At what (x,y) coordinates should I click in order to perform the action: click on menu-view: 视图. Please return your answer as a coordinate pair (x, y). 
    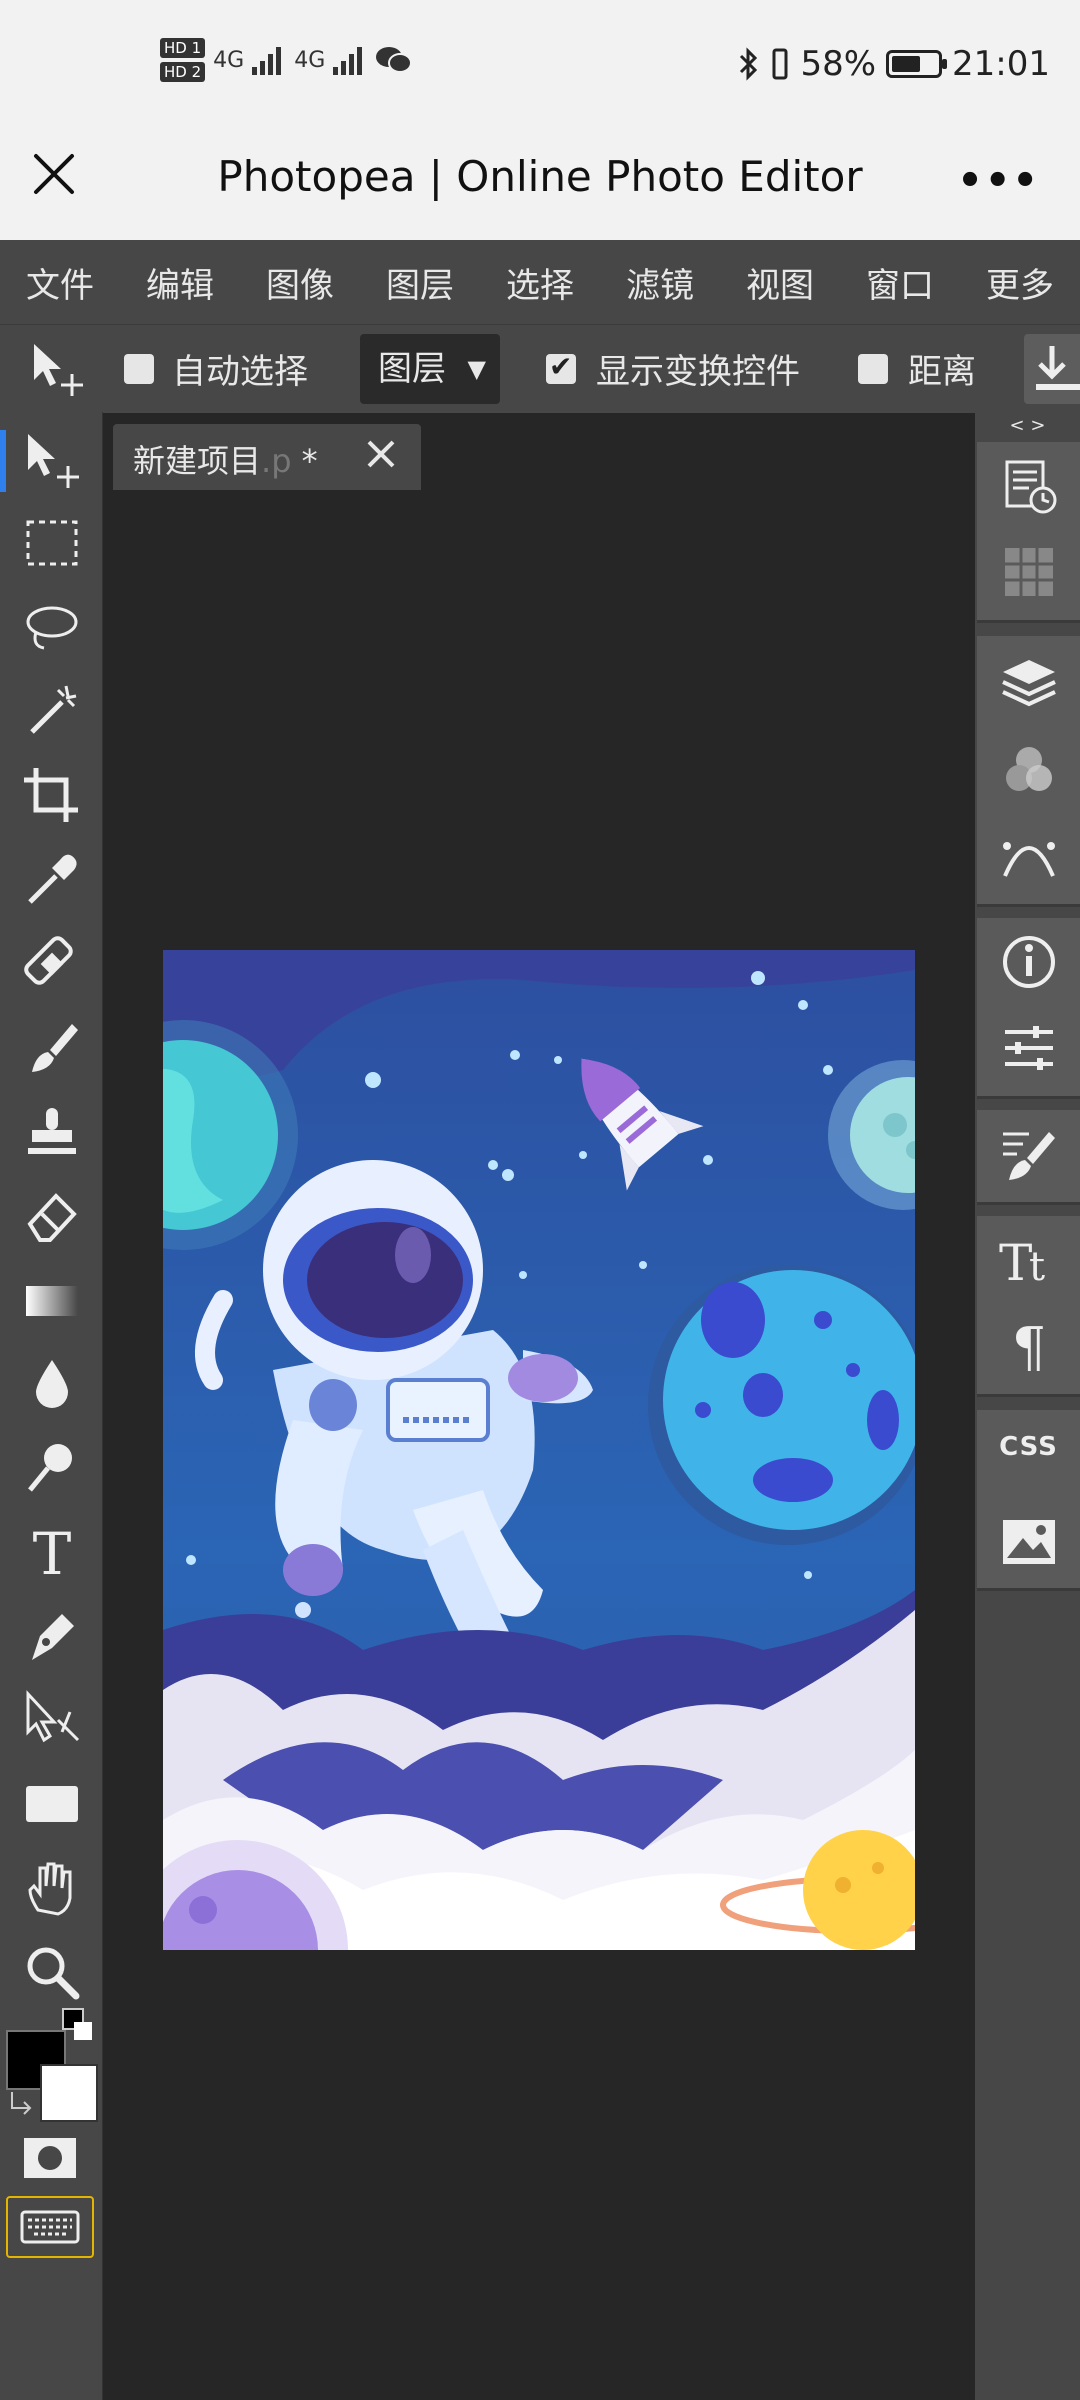
    Looking at the image, I should click on (780, 282).